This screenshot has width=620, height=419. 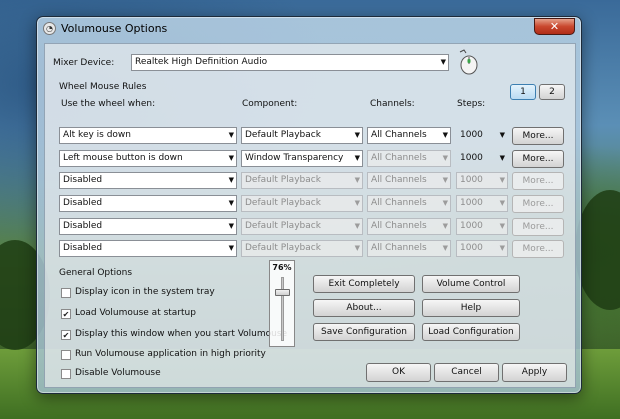 I want to click on header-use-wheel: Use the wheel when:, so click(x=108, y=104).